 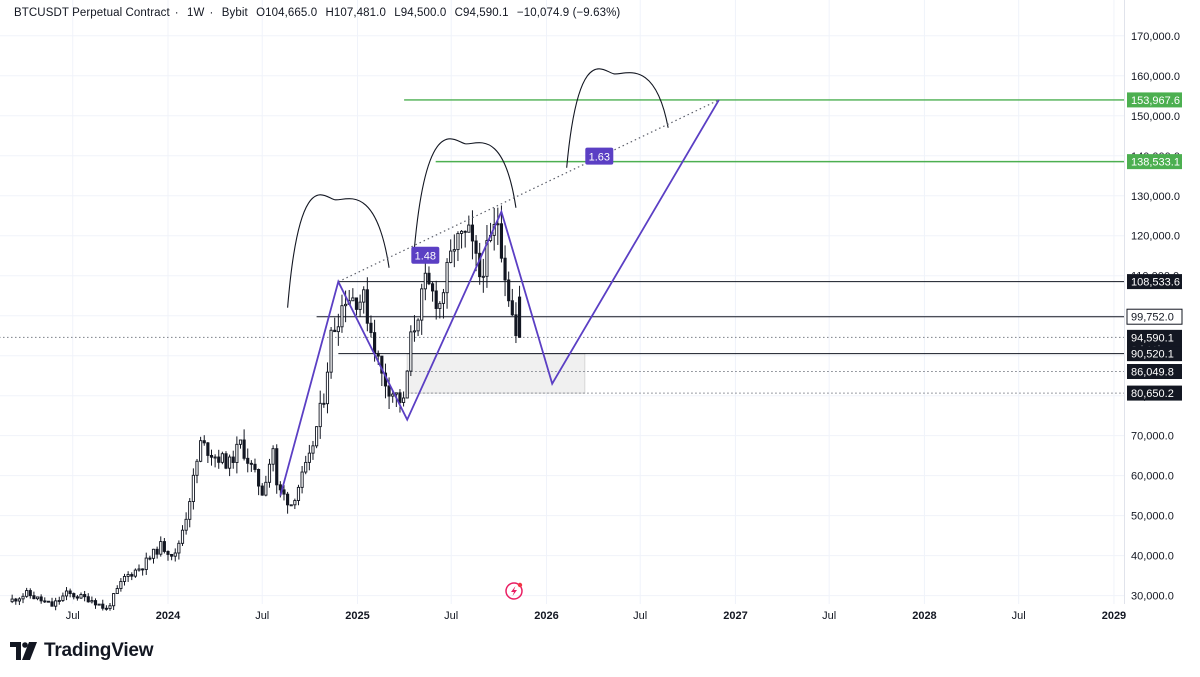 What do you see at coordinates (735, 616) in the screenshot?
I see `x-tick-label: 2027` at bounding box center [735, 616].